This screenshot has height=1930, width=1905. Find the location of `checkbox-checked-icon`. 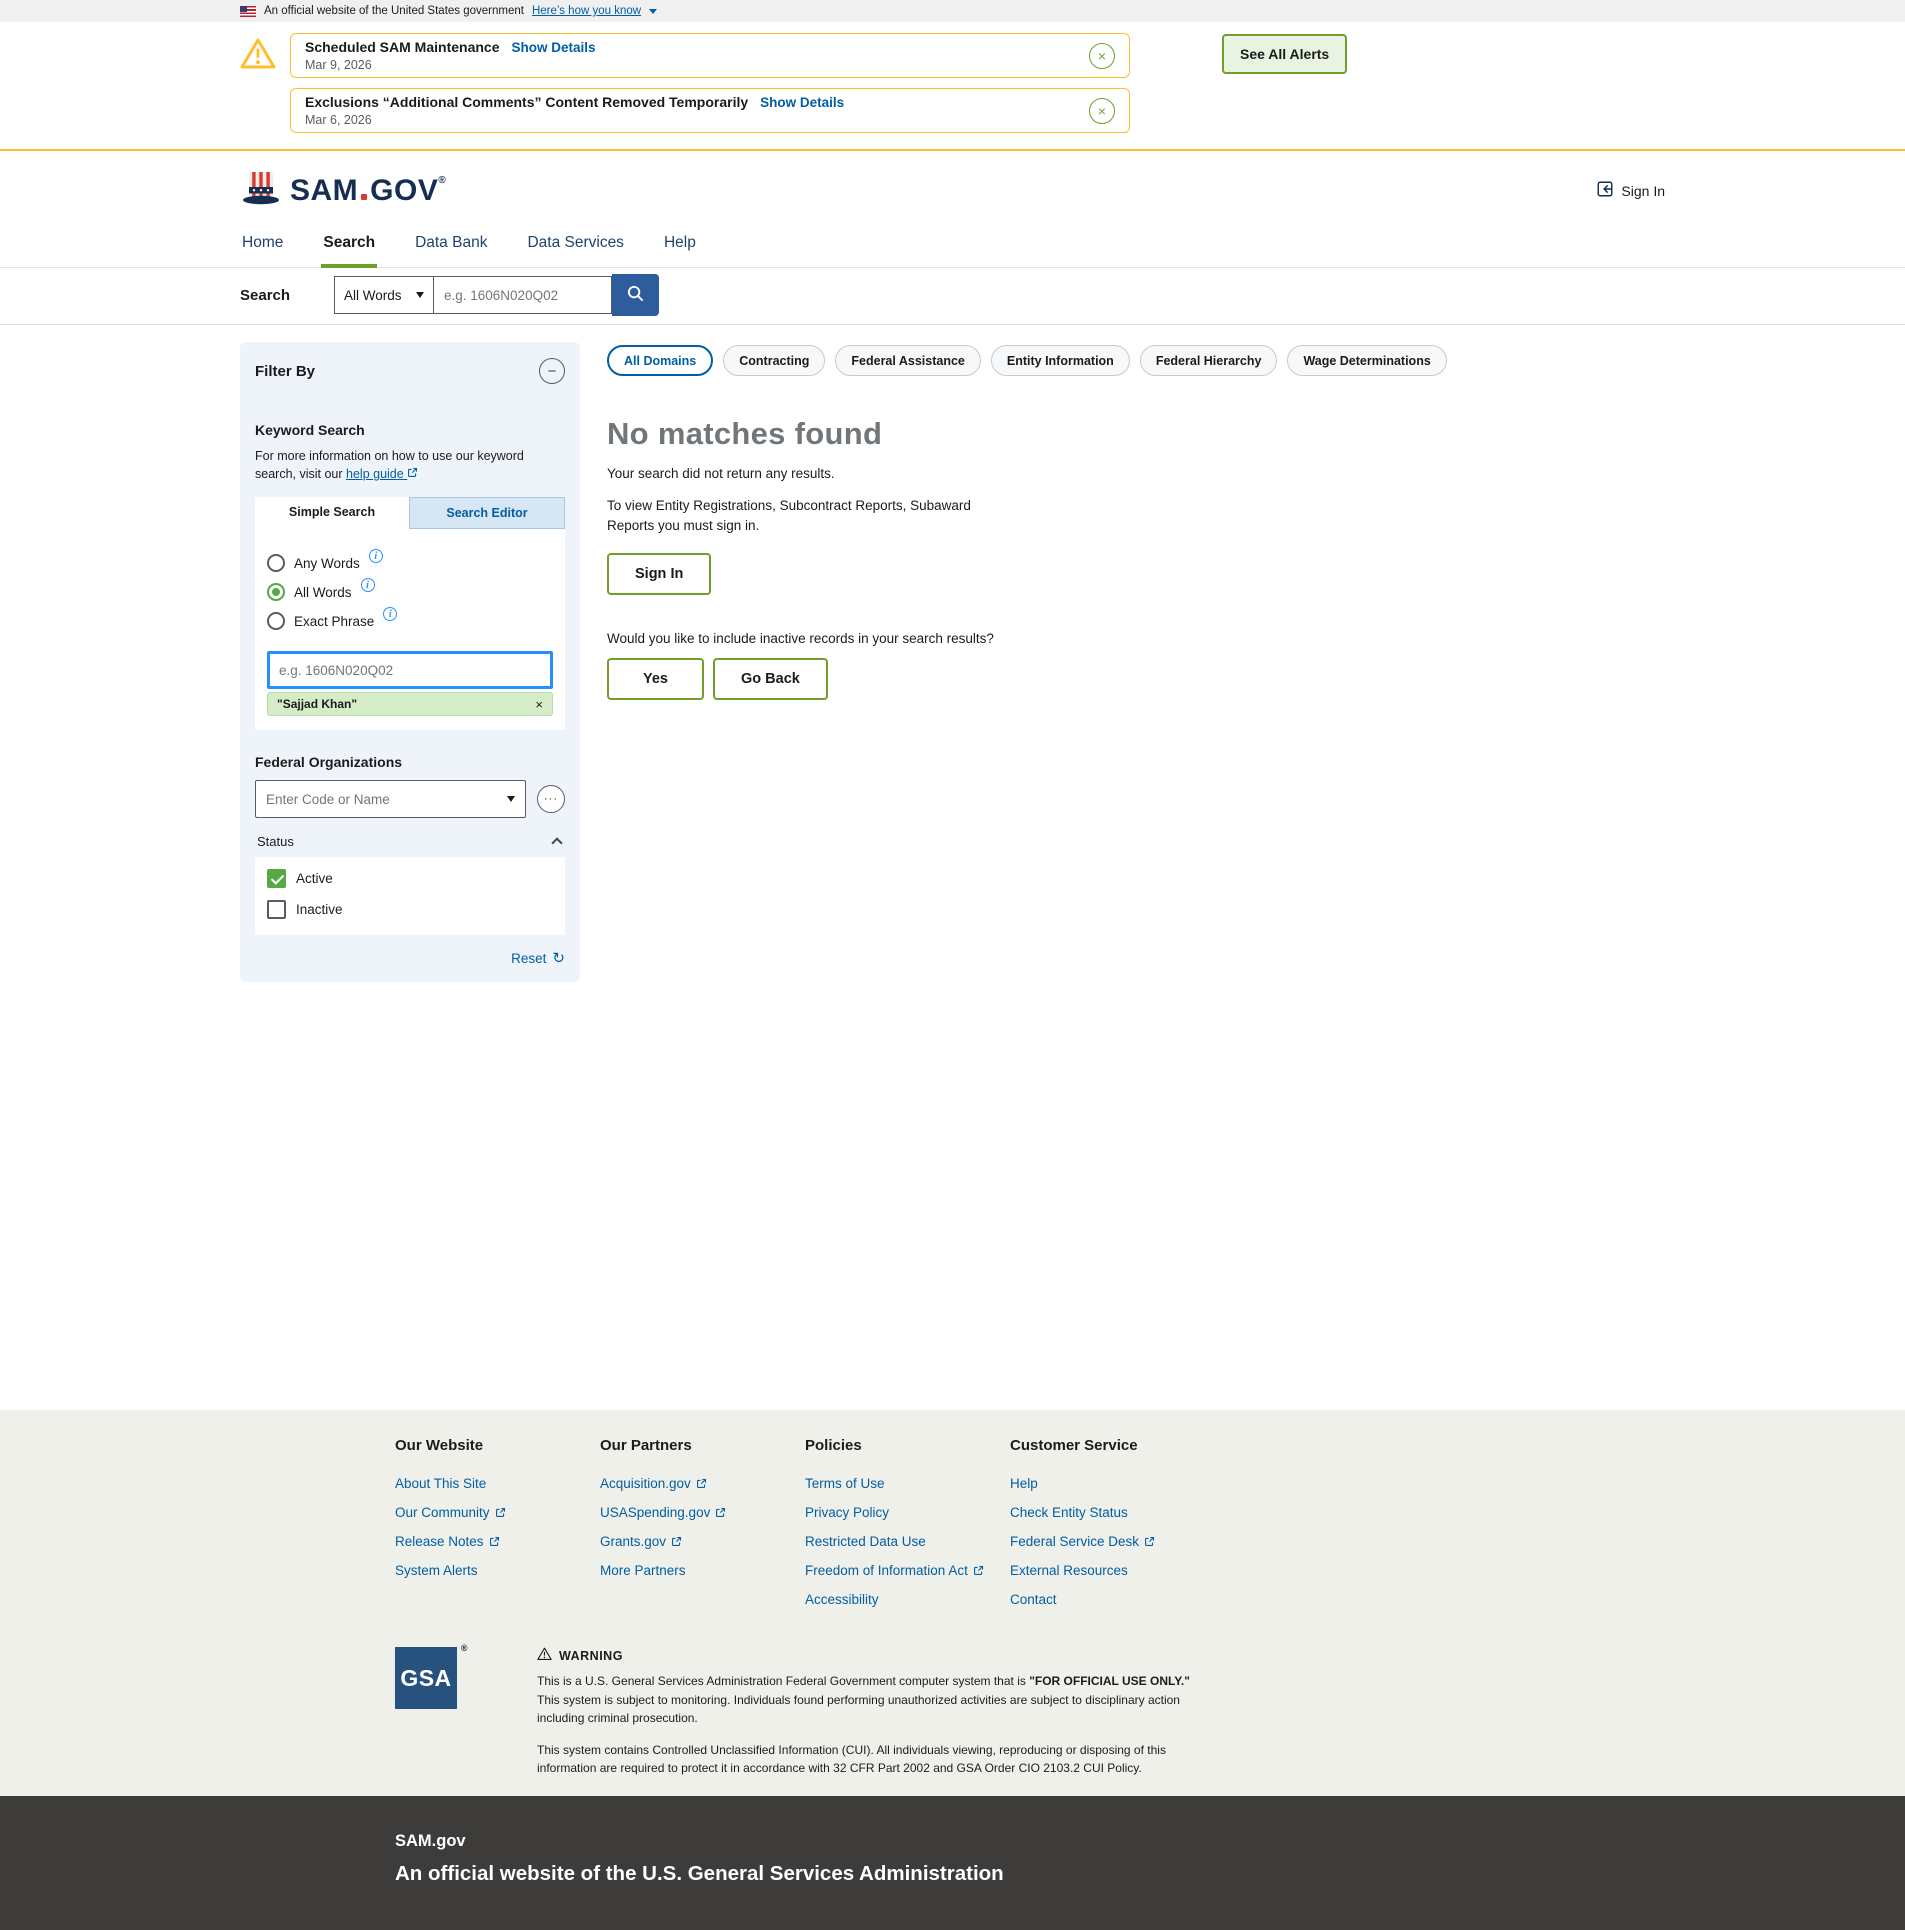

checkbox-checked-icon is located at coordinates (276, 879).